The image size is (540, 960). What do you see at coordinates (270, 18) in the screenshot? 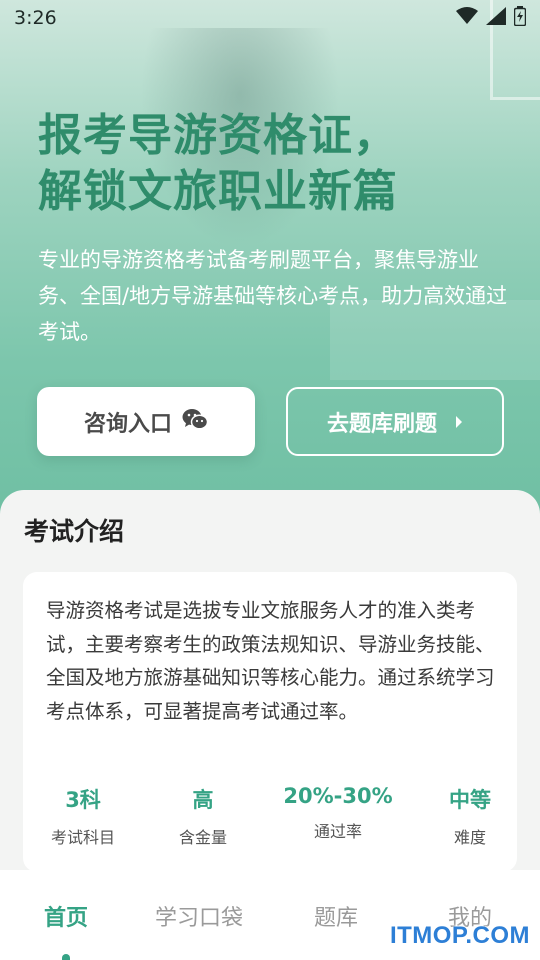
I see `status-bar: 3:26` at bounding box center [270, 18].